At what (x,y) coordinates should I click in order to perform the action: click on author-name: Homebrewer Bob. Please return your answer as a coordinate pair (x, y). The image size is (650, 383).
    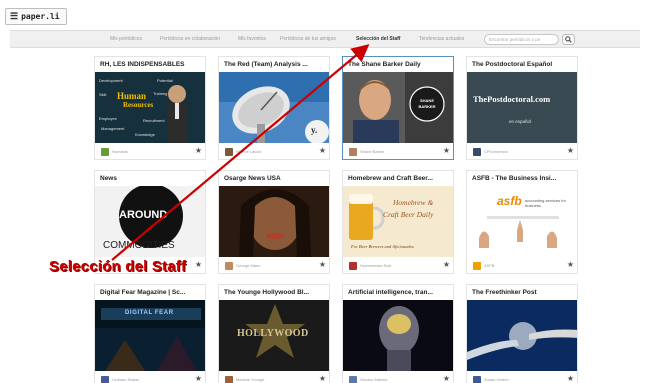
    Looking at the image, I should click on (375, 265).